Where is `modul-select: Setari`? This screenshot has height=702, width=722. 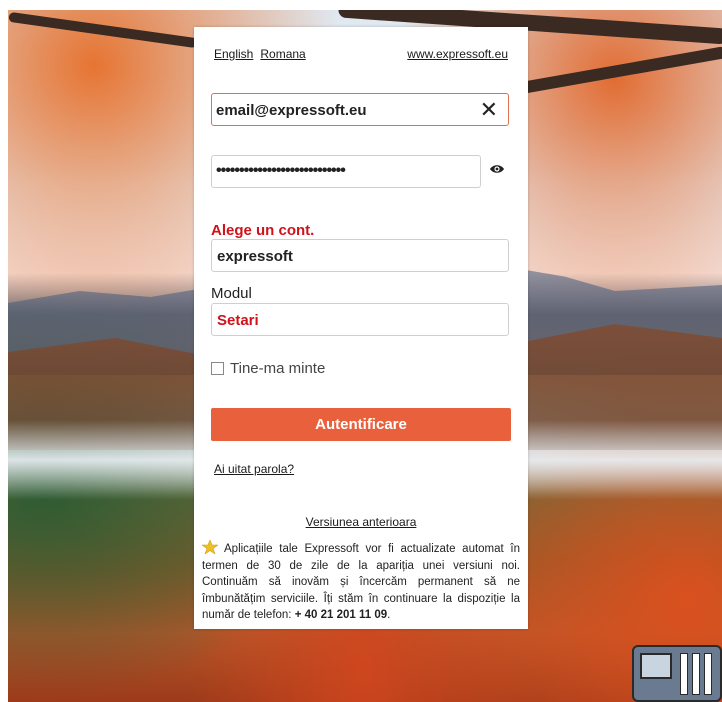
modul-select: Setari is located at coordinates (360, 319).